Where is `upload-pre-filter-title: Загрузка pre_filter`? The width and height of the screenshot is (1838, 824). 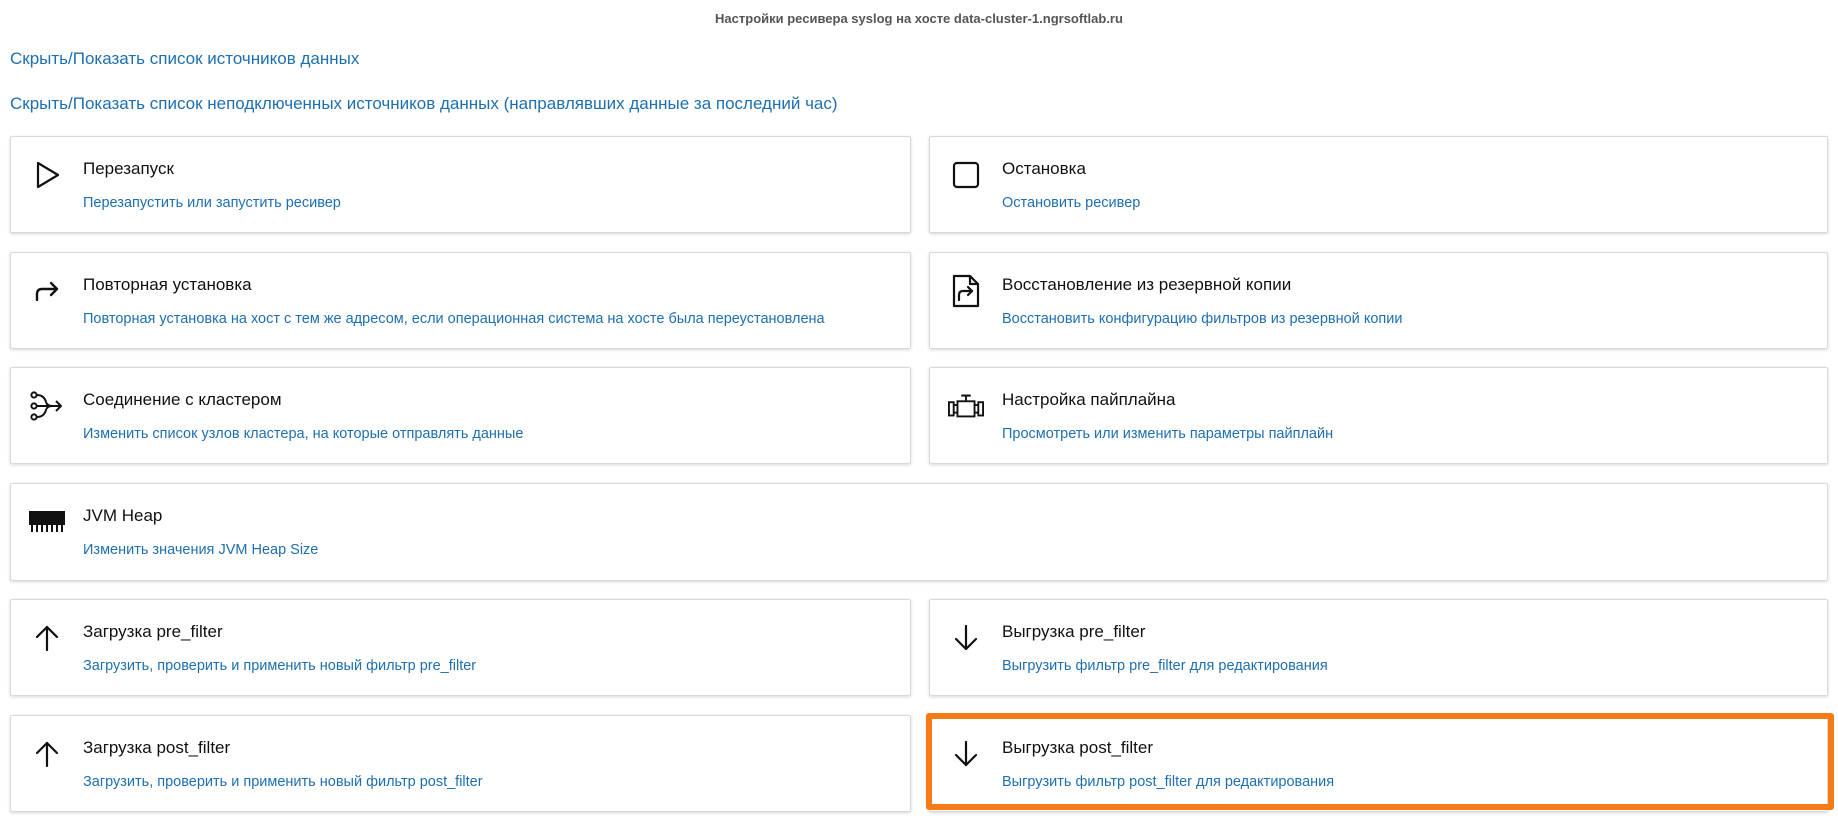 upload-pre-filter-title: Загрузка pre_filter is located at coordinates (153, 631).